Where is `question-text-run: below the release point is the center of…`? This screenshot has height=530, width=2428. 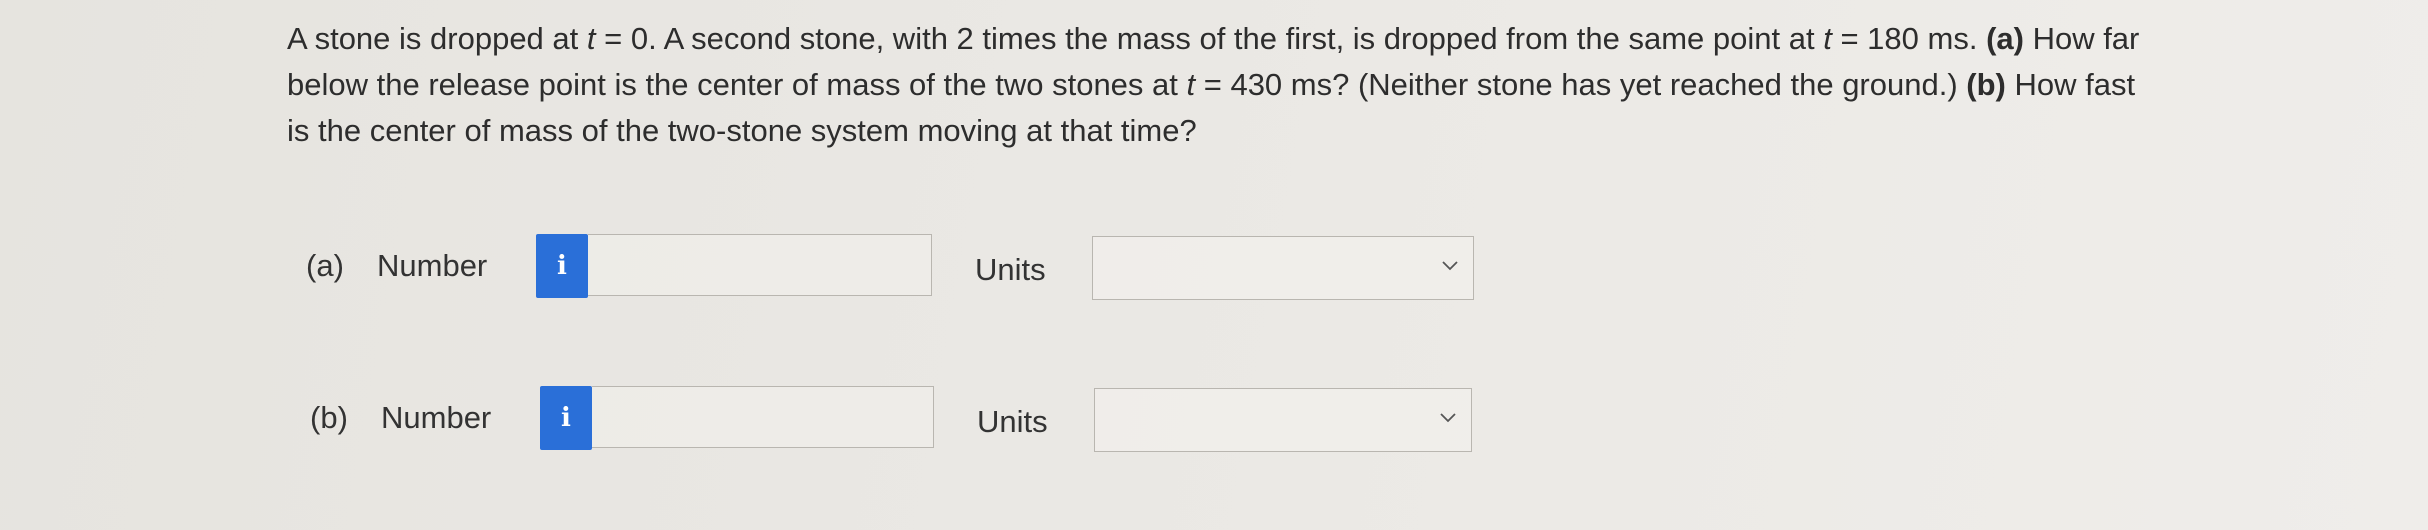
question-text-run: below the release point is the center of… is located at coordinates (737, 84).